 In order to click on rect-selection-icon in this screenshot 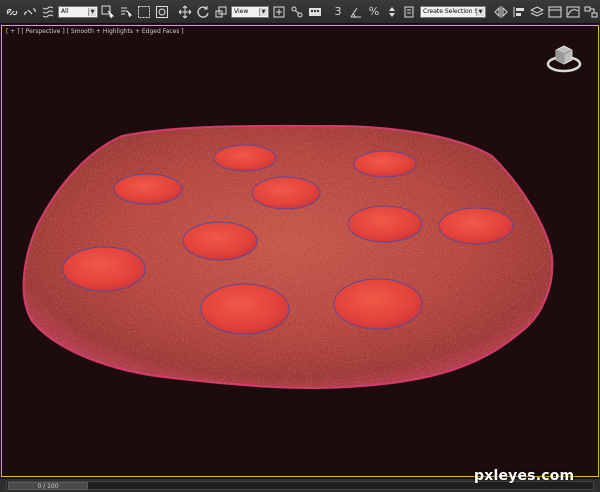, I will do `click(144, 12)`.